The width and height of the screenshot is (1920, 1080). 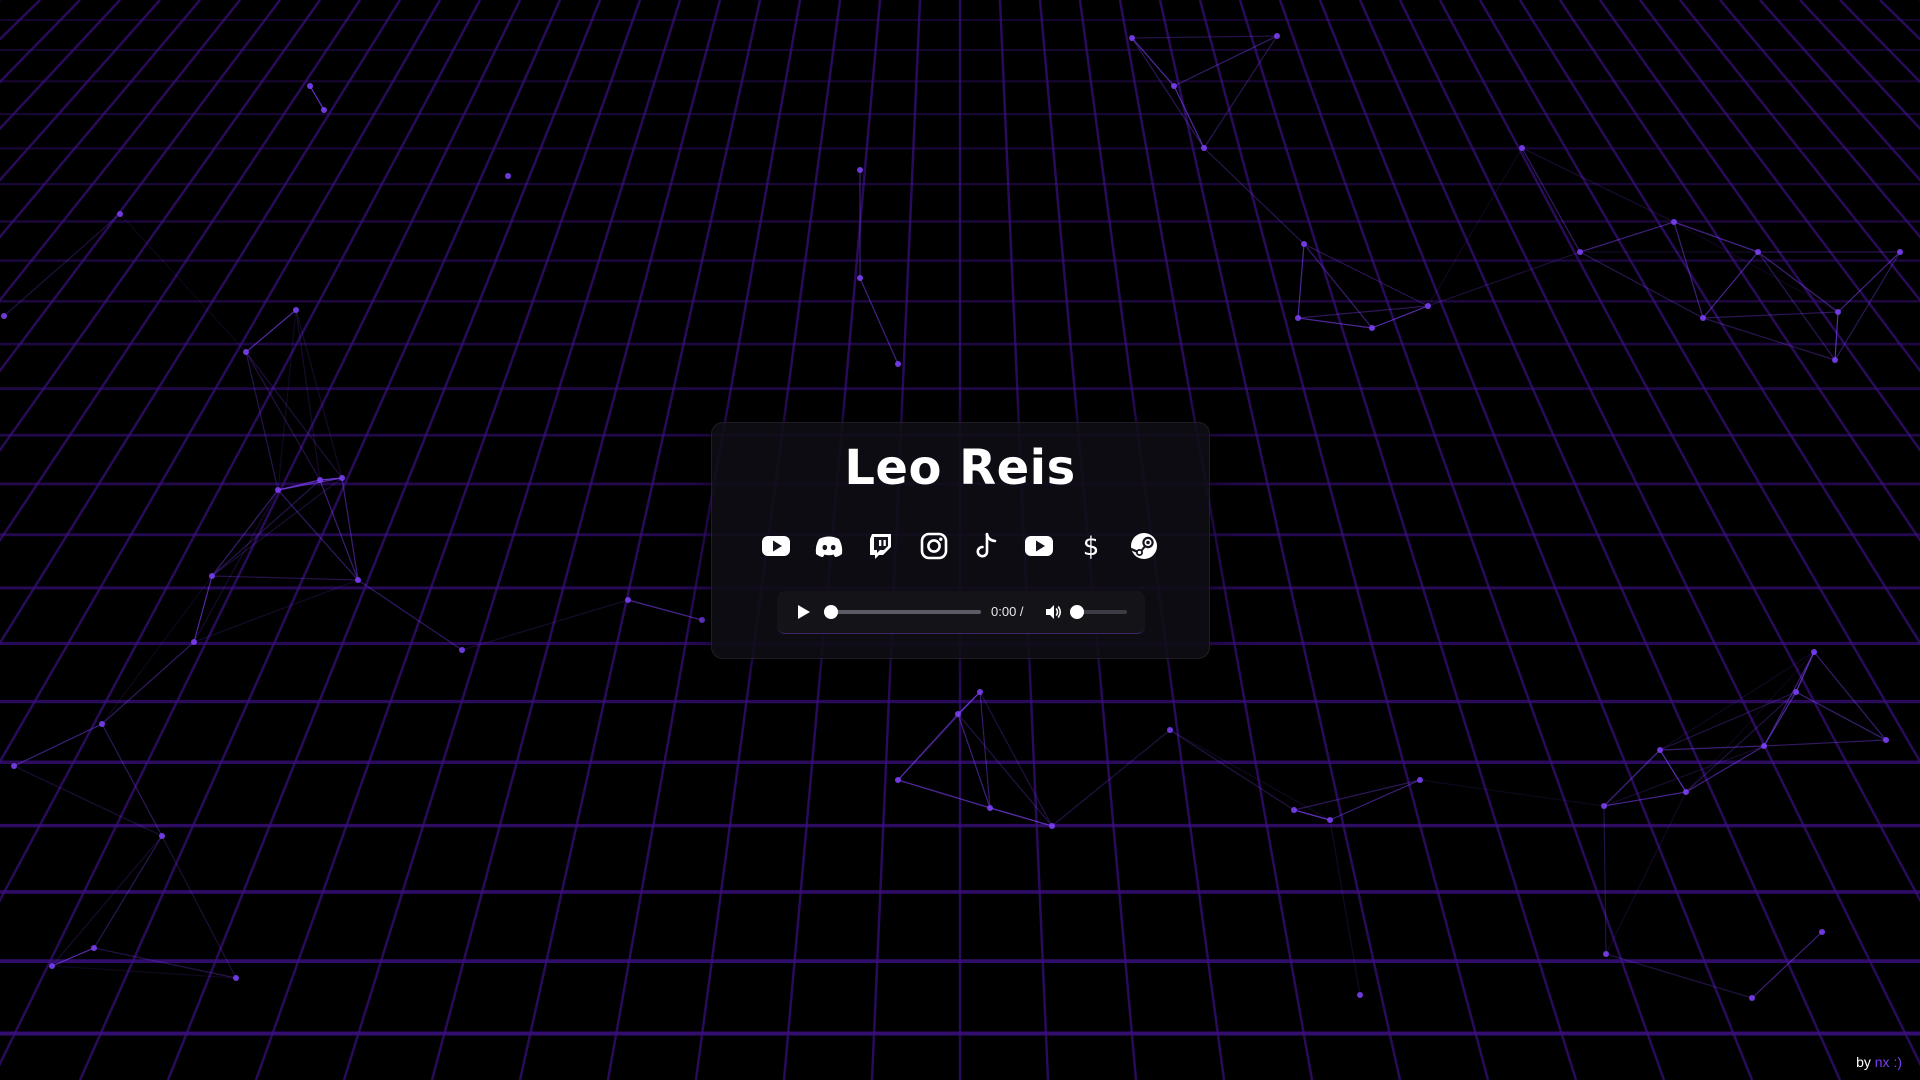 I want to click on steam-link, so click(x=1144, y=546).